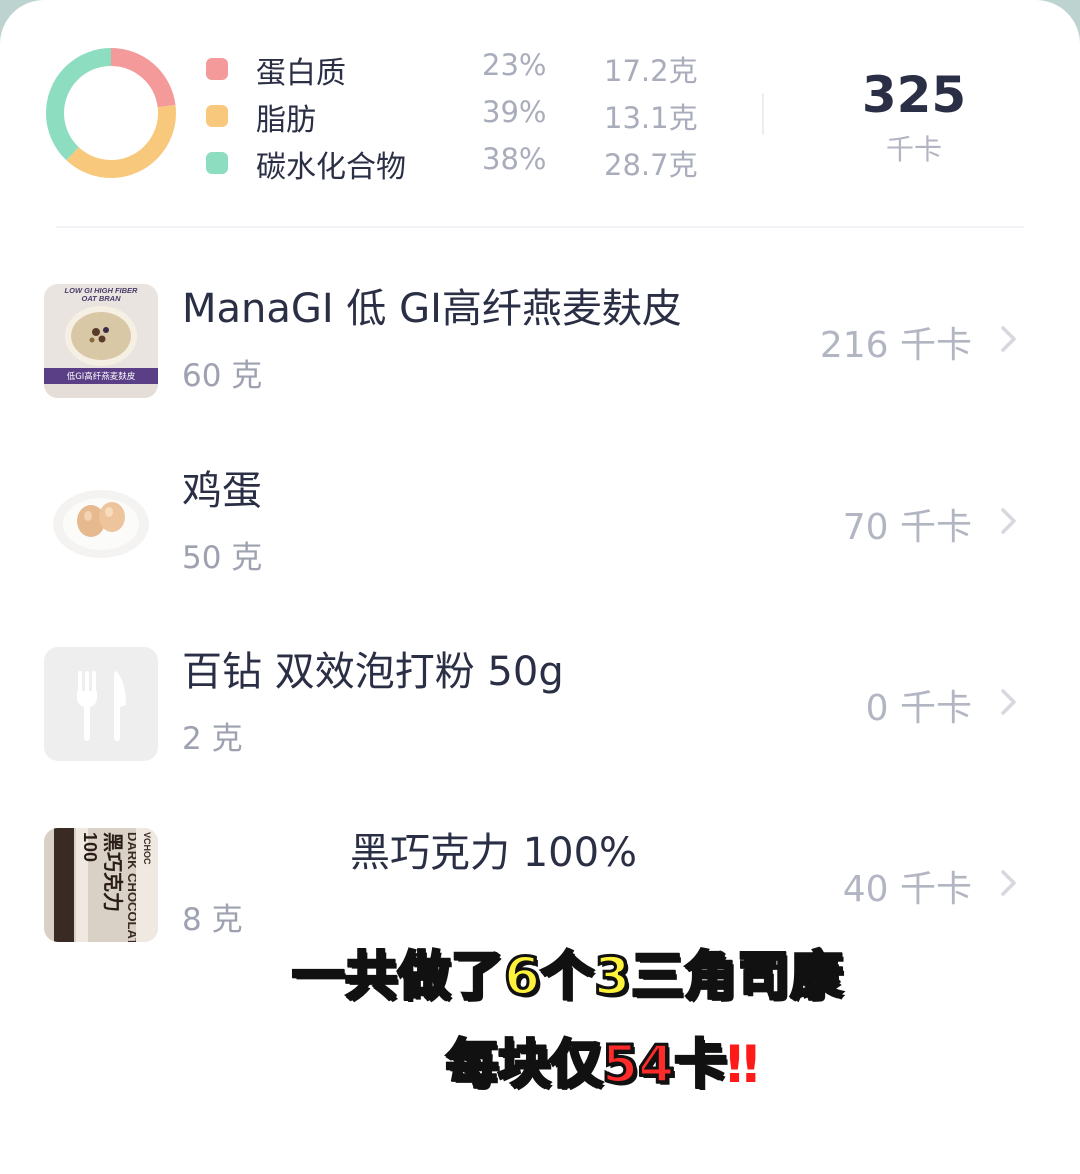  What do you see at coordinates (651, 118) in the screenshot?
I see `macro-grams: 13.1克` at bounding box center [651, 118].